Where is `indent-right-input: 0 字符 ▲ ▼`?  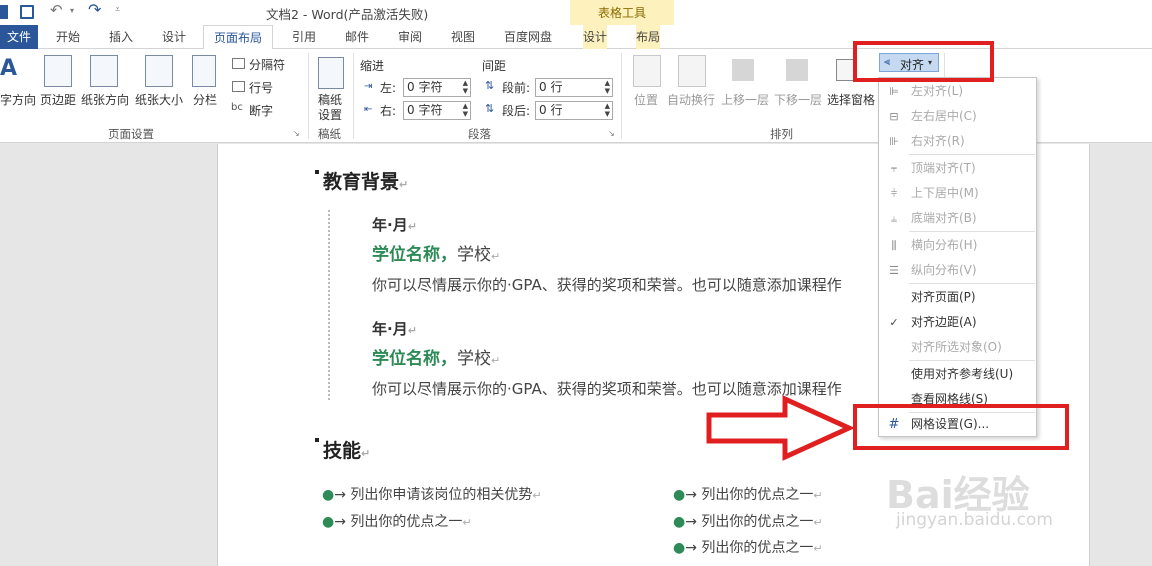
indent-right-input: 0 字符 ▲ ▼ is located at coordinates (437, 110).